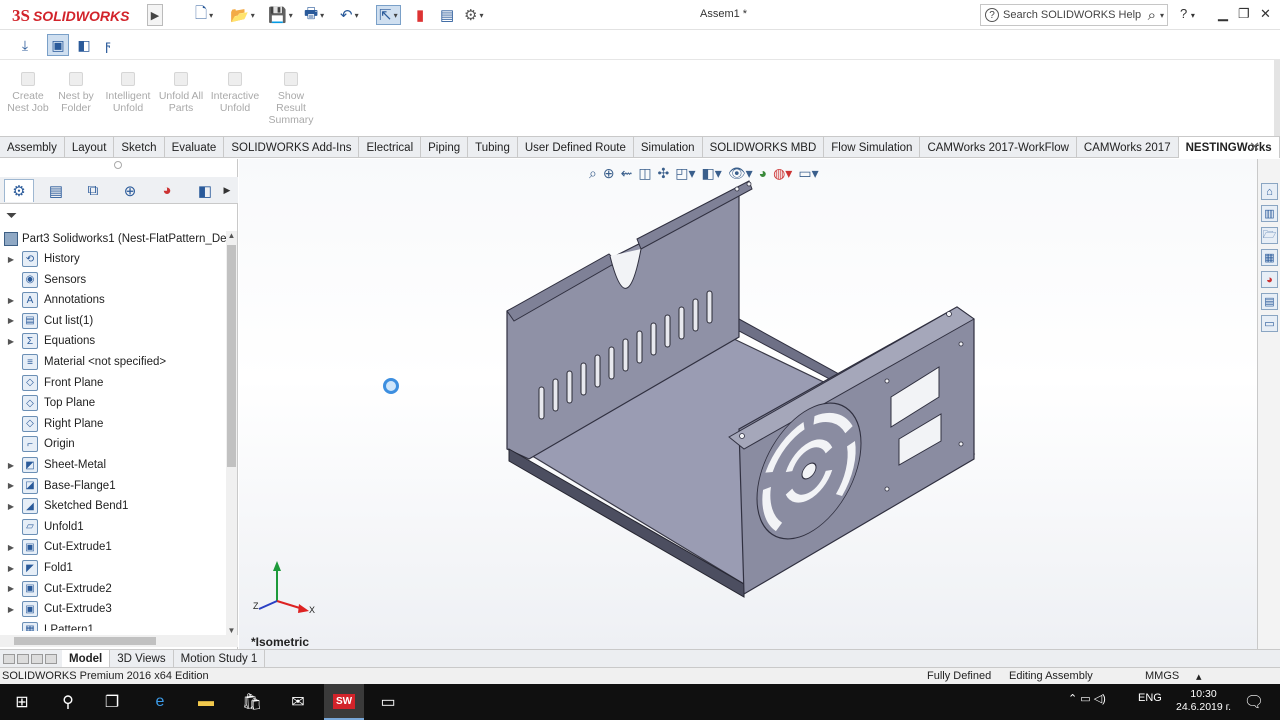 Image resolution: width=1280 pixels, height=720 pixels. What do you see at coordinates (1074, 15) in the screenshot?
I see `help-search-box: ? Search SOLIDWORKS Help ⌕ ▾` at bounding box center [1074, 15].